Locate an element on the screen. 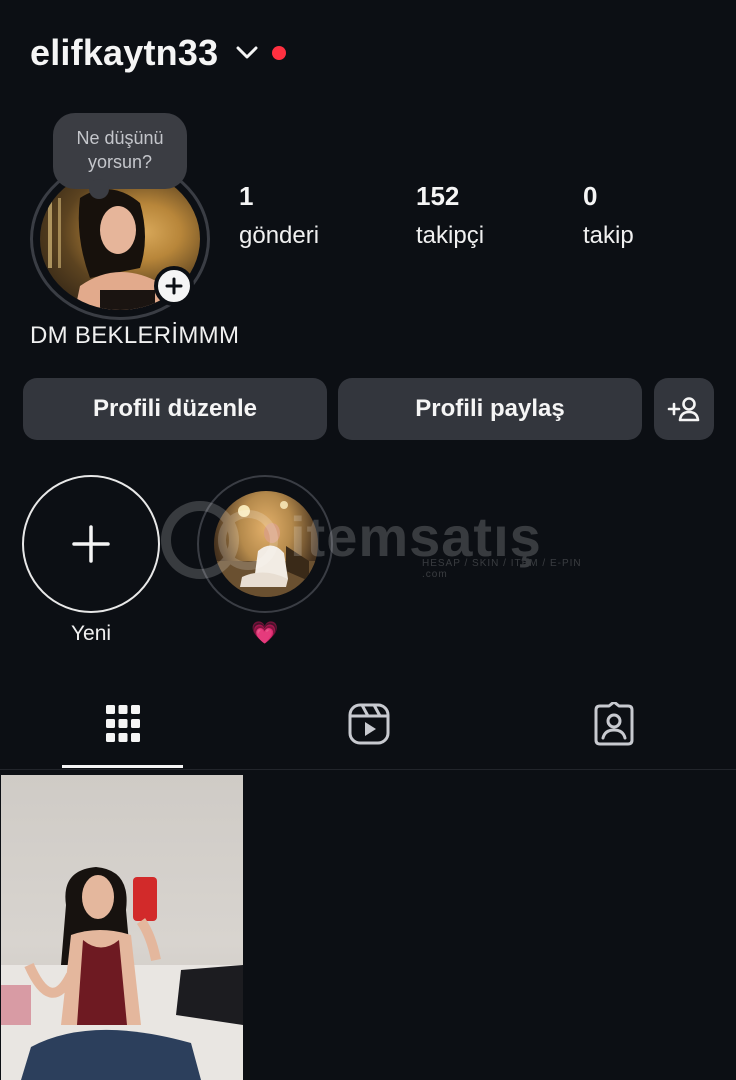 Image resolution: width=736 pixels, height=1080 pixels. stat-following: 0 takip is located at coordinates (608, 216).